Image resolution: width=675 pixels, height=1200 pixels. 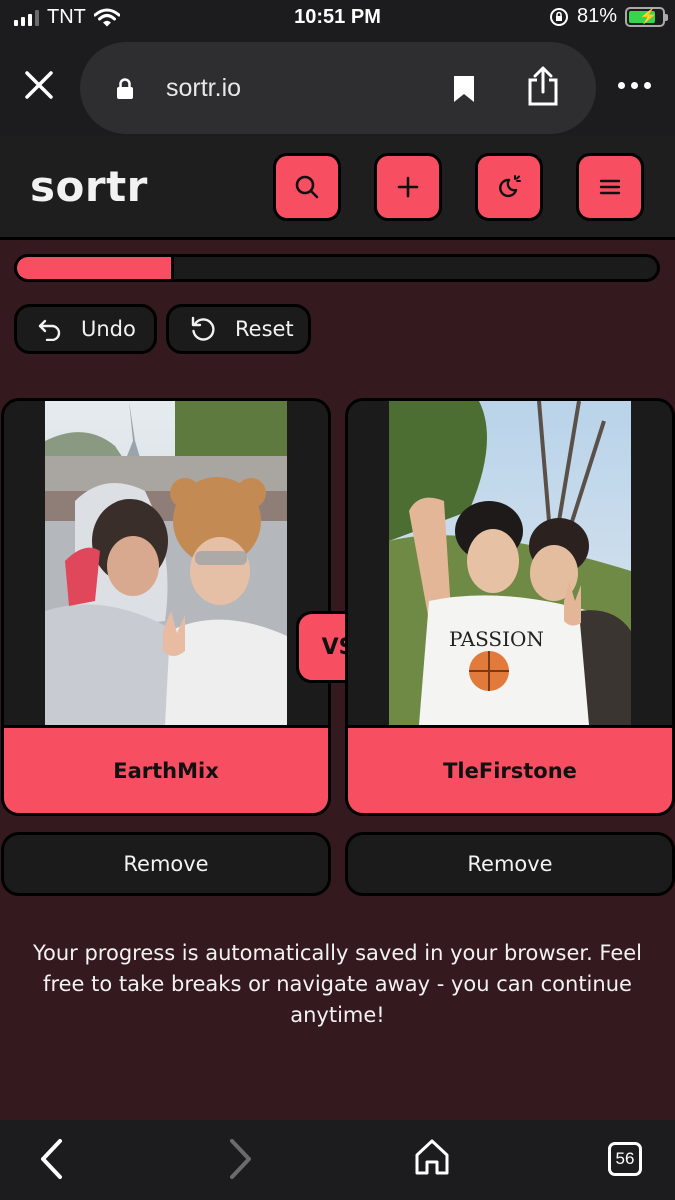 I want to click on more-icon, so click(x=634, y=85).